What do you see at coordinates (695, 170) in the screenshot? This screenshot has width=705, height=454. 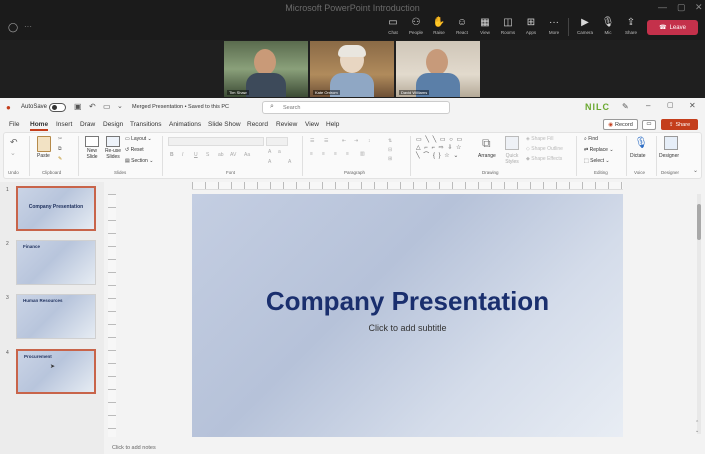 I see `collapse-ribbon-icon: ⌄` at bounding box center [695, 170].